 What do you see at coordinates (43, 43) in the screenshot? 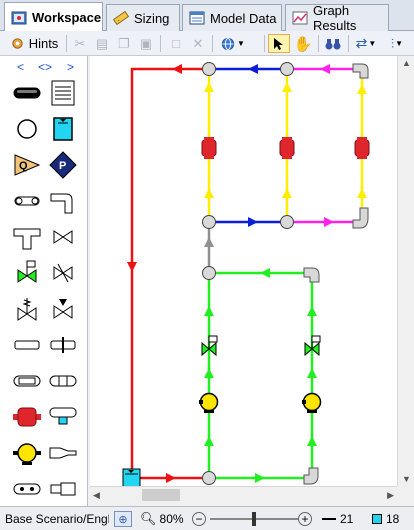
I see `hints-label: Hints` at bounding box center [43, 43].